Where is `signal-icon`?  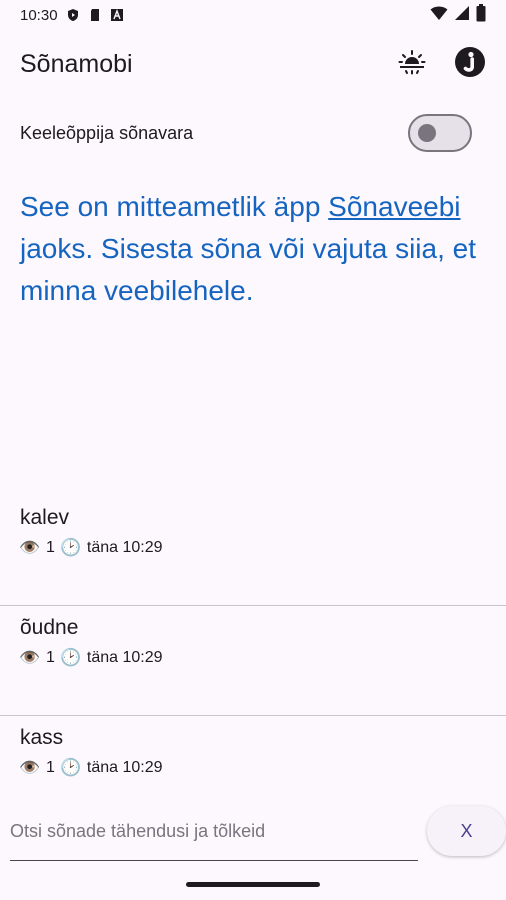
signal-icon is located at coordinates (462, 15).